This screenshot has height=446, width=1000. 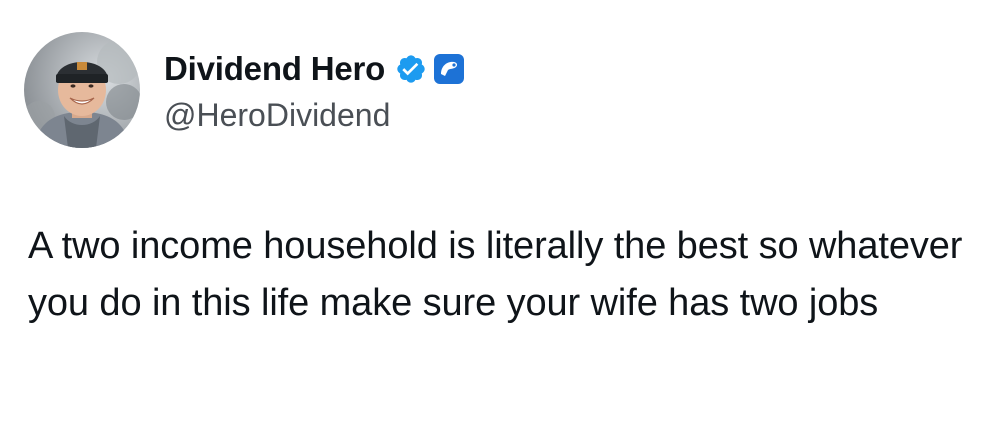 I want to click on avatar, so click(x=82, y=90).